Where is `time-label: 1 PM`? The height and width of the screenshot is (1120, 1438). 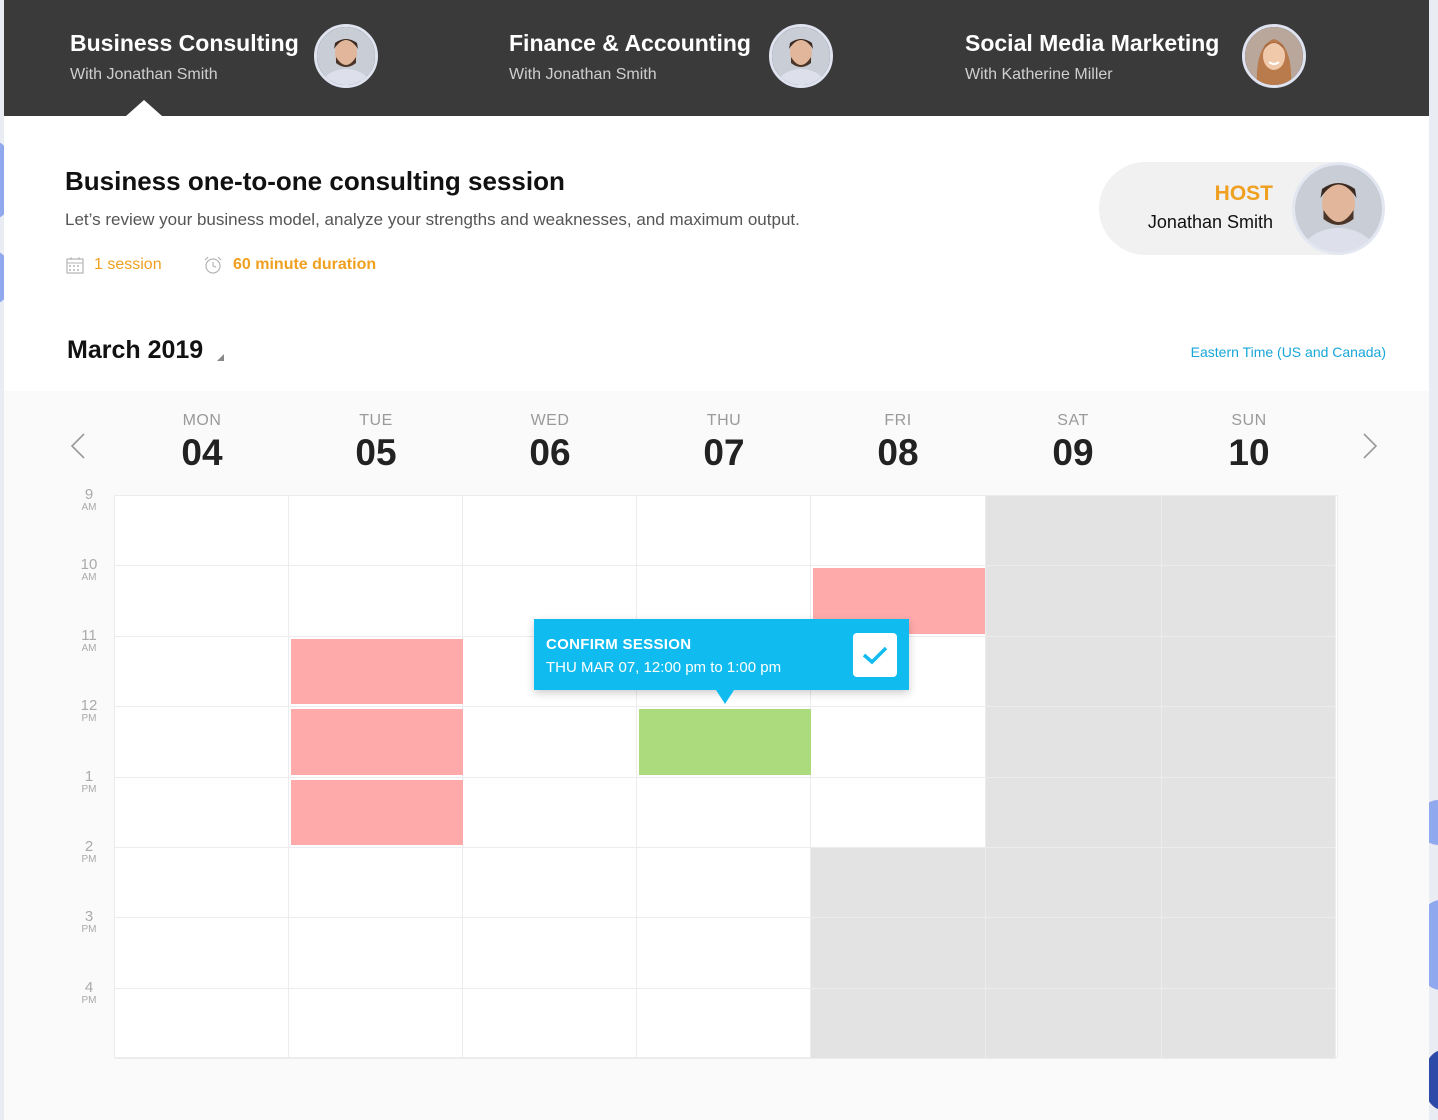 time-label: 1 PM is located at coordinates (89, 782).